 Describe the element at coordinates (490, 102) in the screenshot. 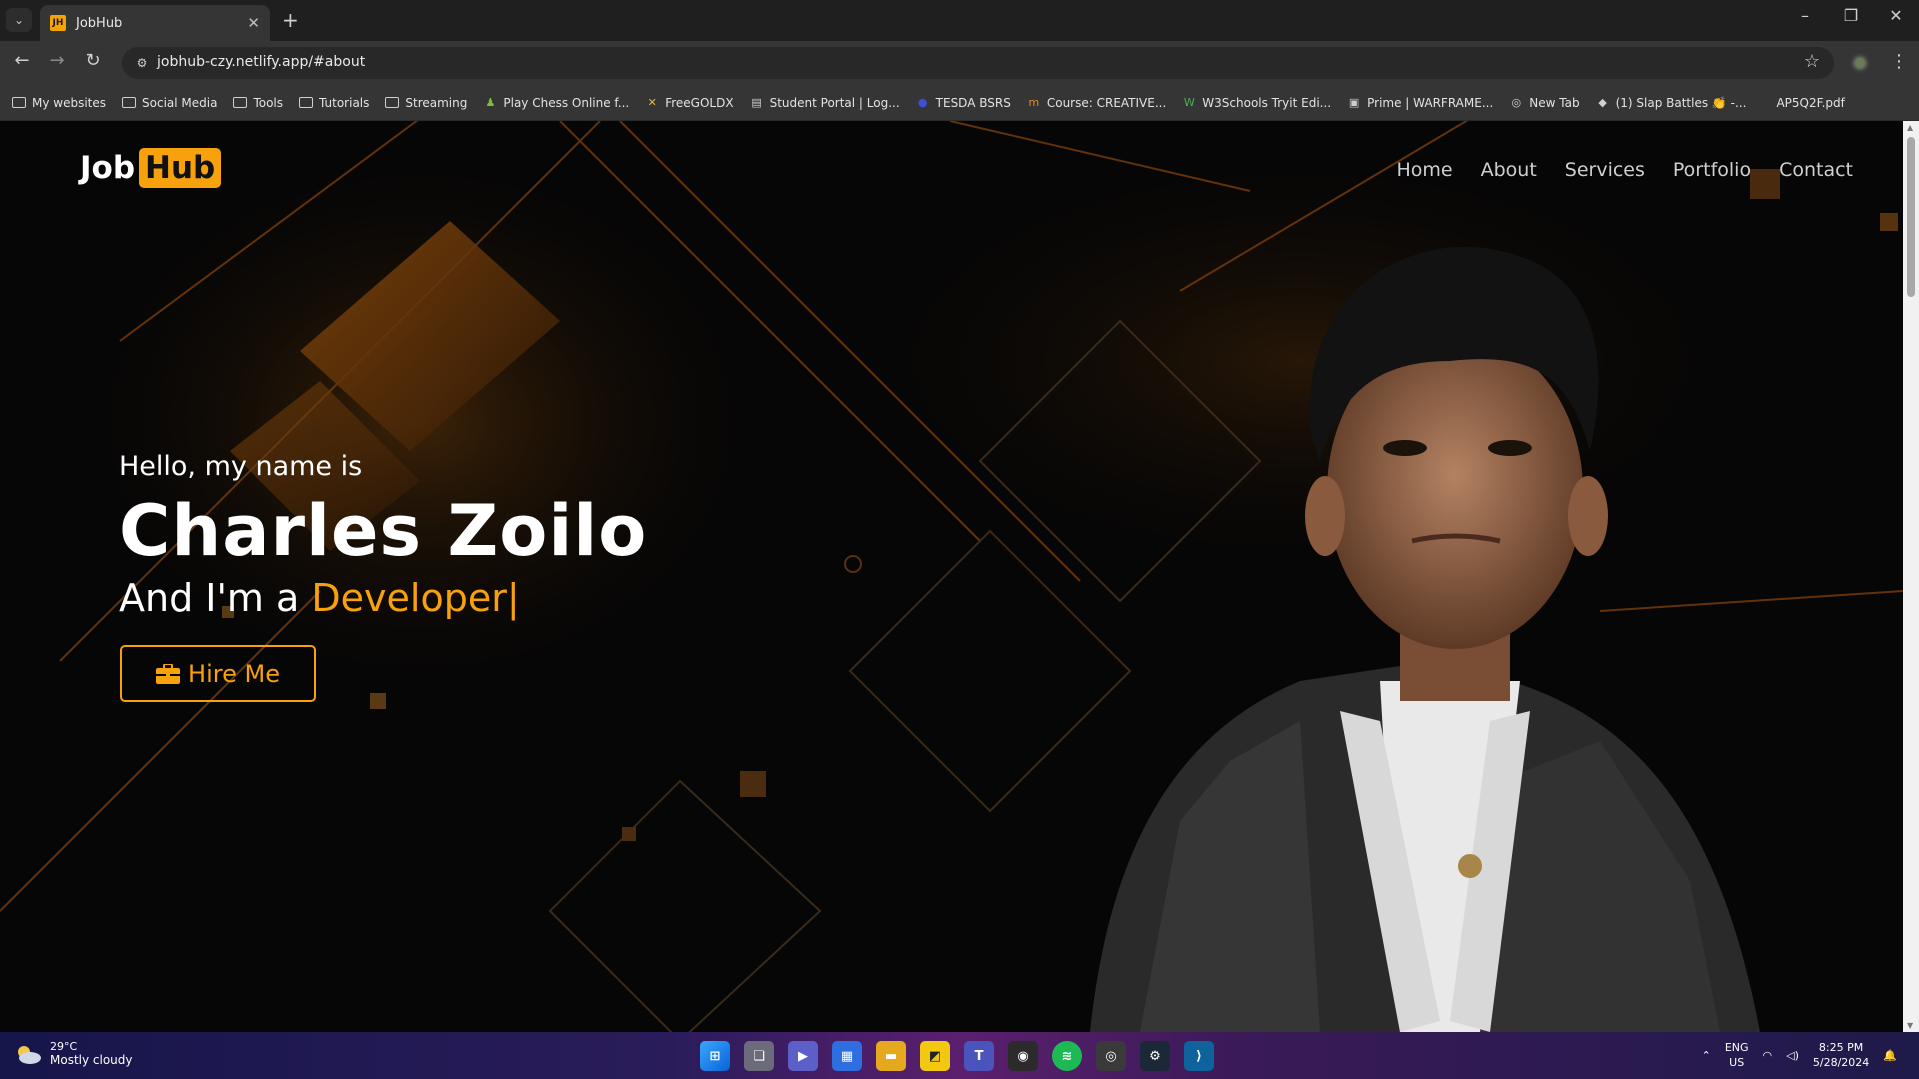

I see `chess-icon: ♟` at that location.